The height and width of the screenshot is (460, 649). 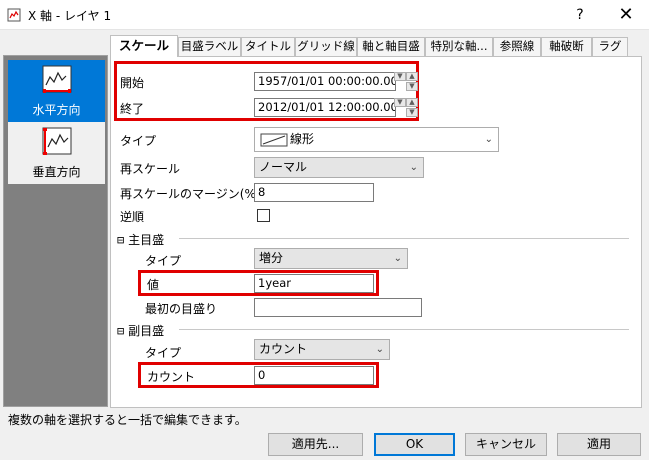 What do you see at coordinates (338, 307) in the screenshot?
I see `first-tick-input` at bounding box center [338, 307].